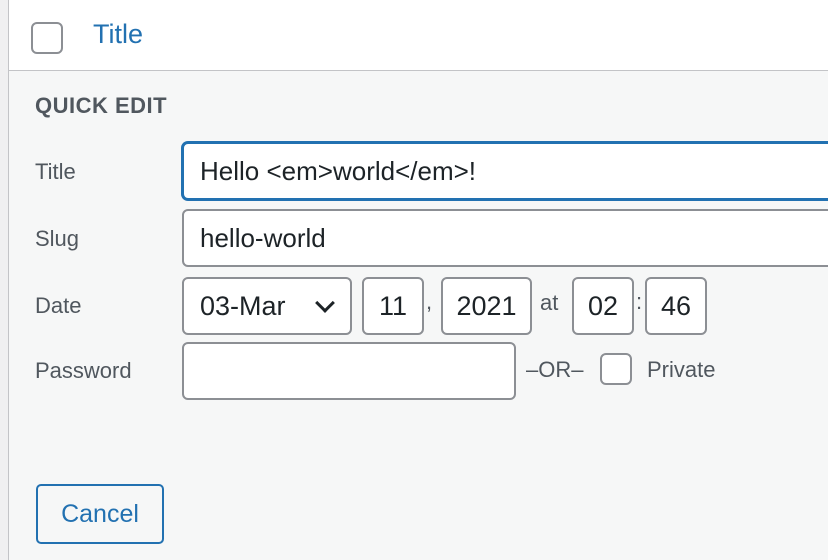  What do you see at coordinates (55, 171) in the screenshot?
I see `title-label: Title` at bounding box center [55, 171].